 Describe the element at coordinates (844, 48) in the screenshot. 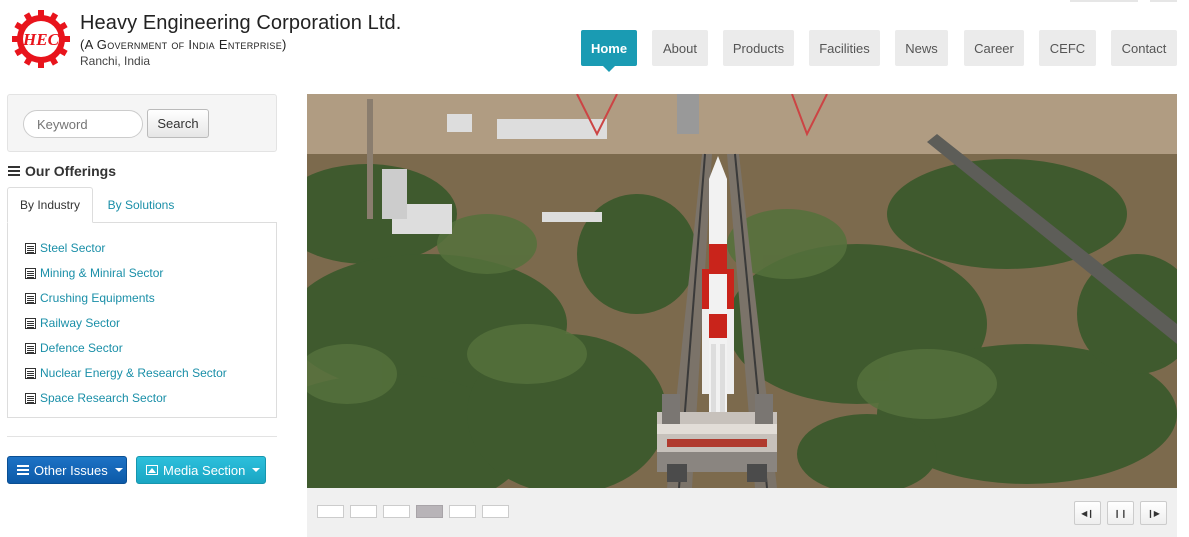

I see `nav-facilities: Facilities` at that location.